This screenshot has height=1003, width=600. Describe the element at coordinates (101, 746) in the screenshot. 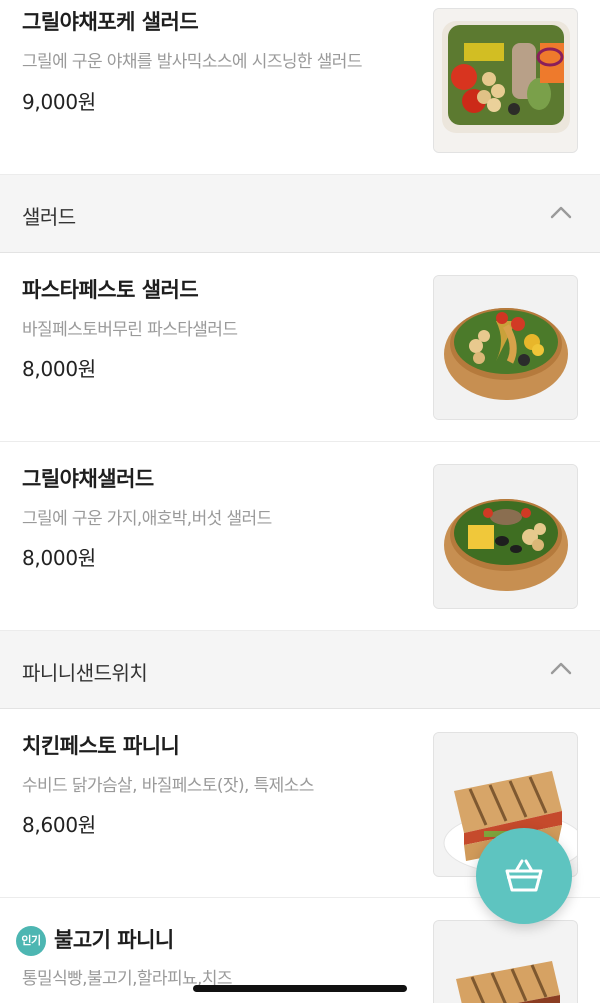

I see `menu-item-name: 치킨페스토 파니니` at that location.